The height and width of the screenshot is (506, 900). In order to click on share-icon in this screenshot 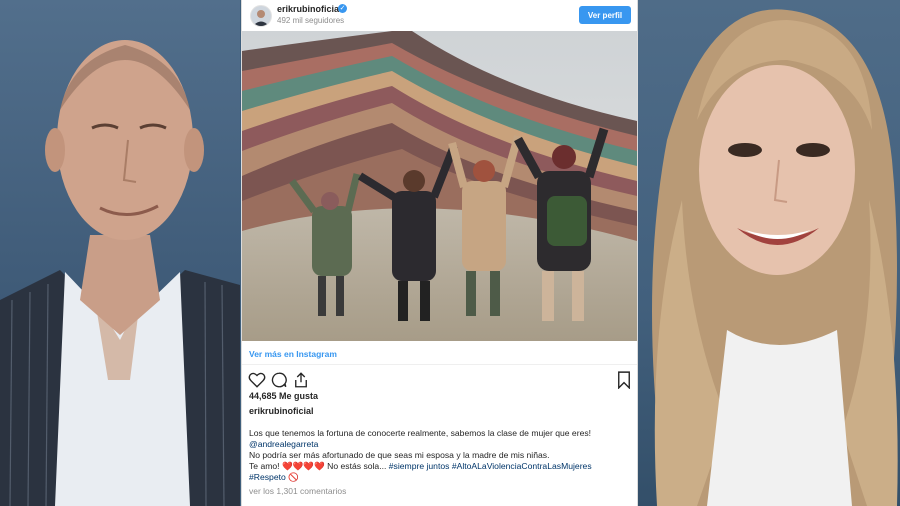, I will do `click(301, 380)`.